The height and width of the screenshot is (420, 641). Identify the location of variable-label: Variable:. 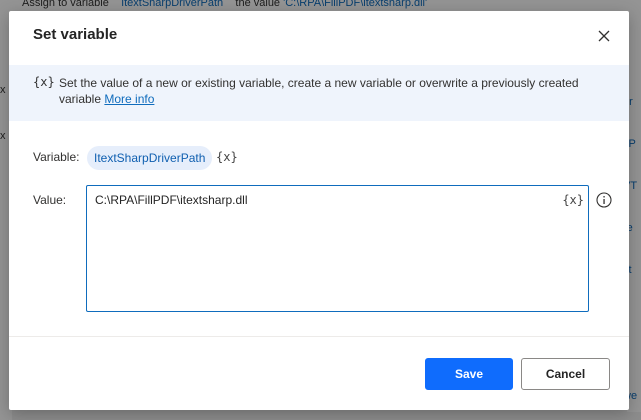
(56, 157).